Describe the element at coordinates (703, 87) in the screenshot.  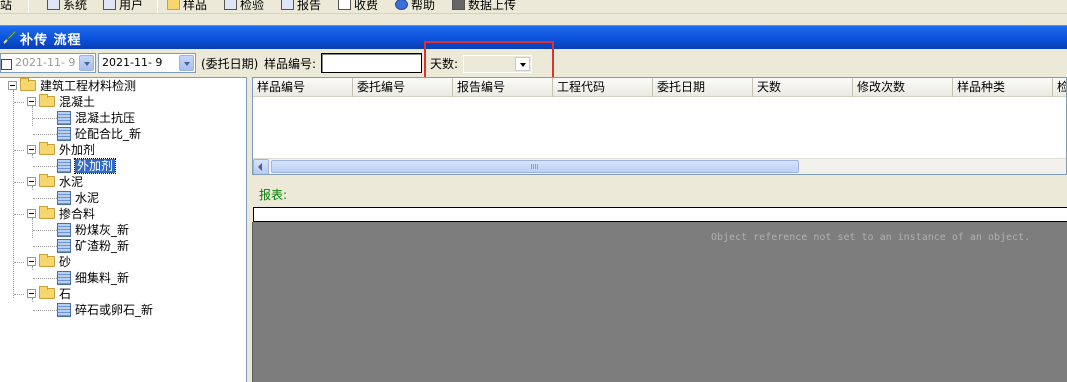
I see `column-header: 委托日期` at that location.